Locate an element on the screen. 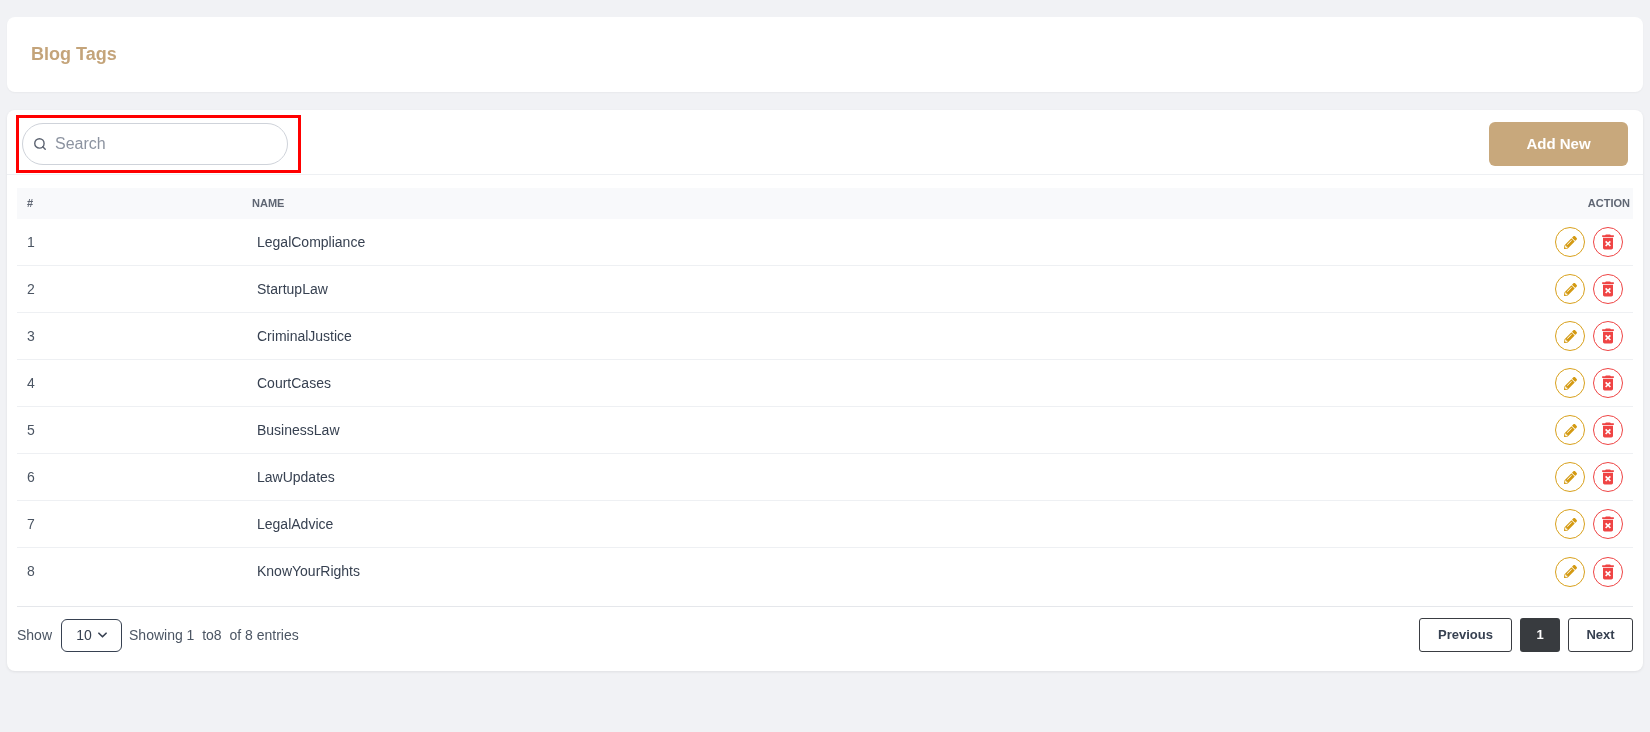  entries-summary: Showing 1 to8 of 8 entries is located at coordinates (214, 635).